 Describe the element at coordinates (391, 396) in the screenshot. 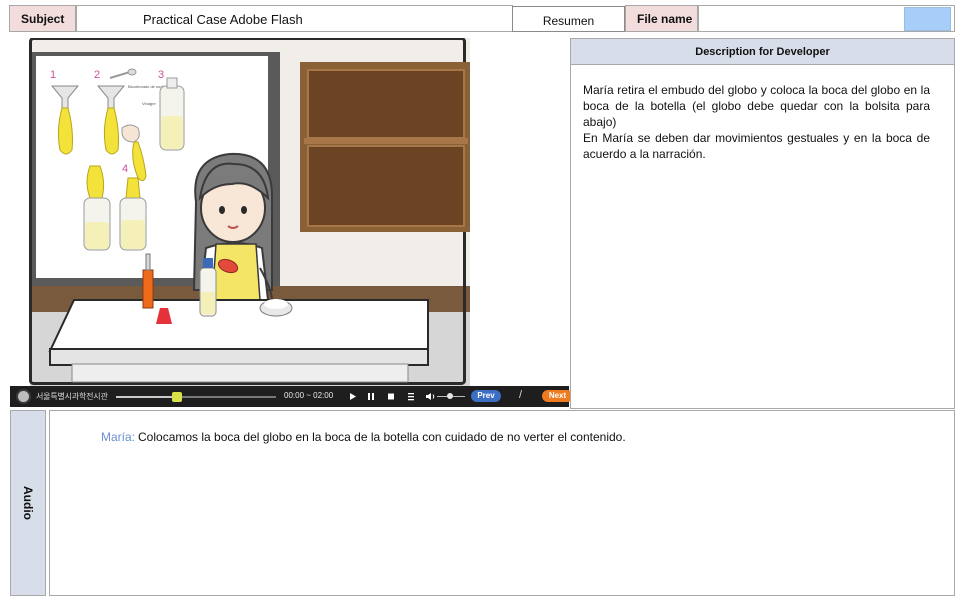

I see `stop-icon` at that location.